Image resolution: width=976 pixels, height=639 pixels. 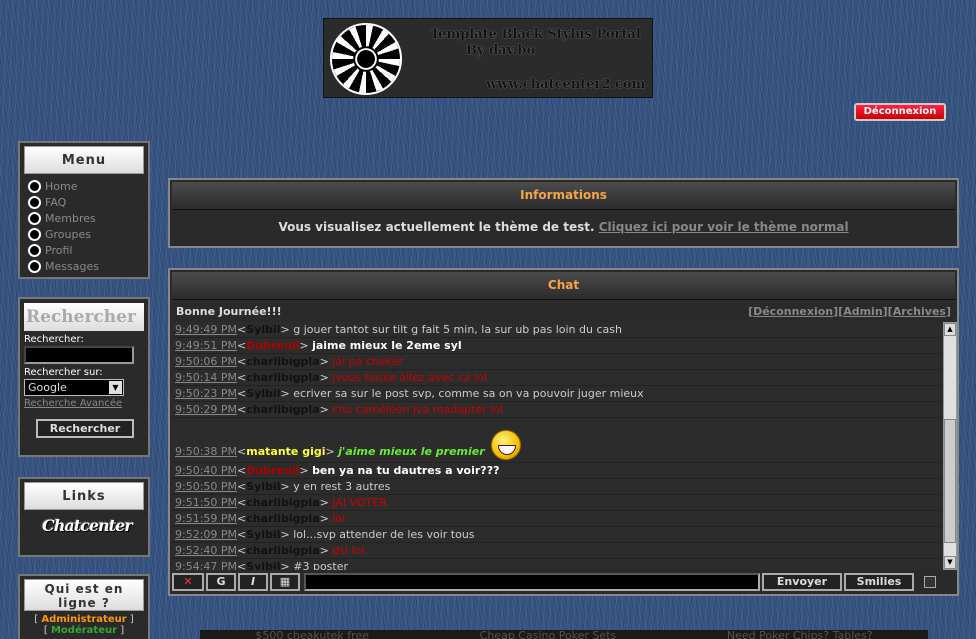 What do you see at coordinates (206, 329) in the screenshot?
I see `message-time: 9:49:49 PM` at bounding box center [206, 329].